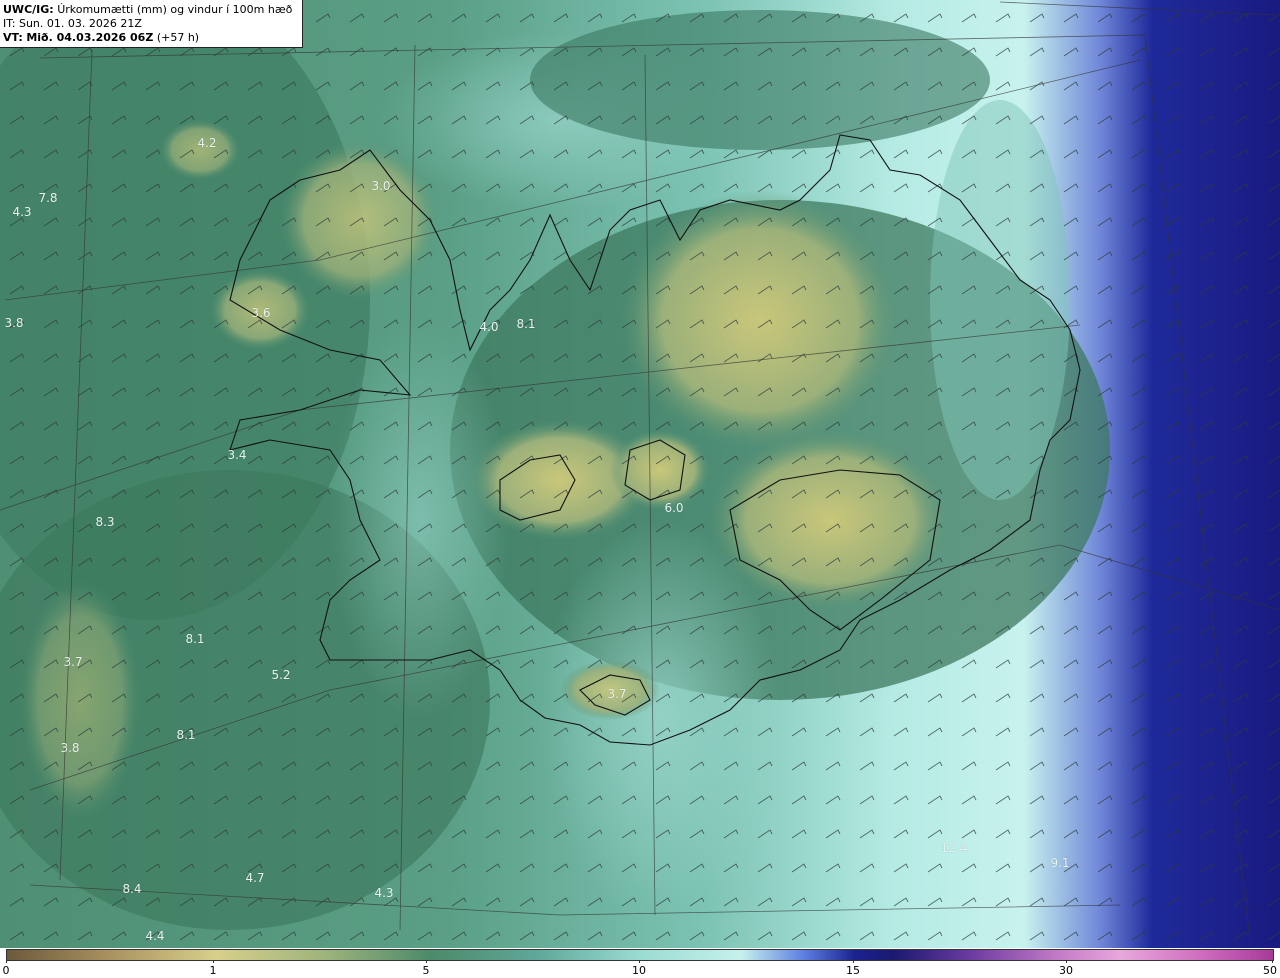 The height and width of the screenshot is (978, 1280). Describe the element at coordinates (1066, 970) in the screenshot. I see `colorbar-tick-label: 30` at that location.